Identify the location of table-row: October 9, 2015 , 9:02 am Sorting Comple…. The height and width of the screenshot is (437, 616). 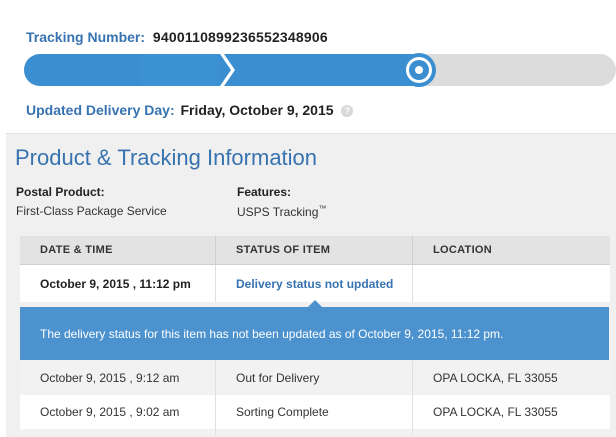
(315, 412).